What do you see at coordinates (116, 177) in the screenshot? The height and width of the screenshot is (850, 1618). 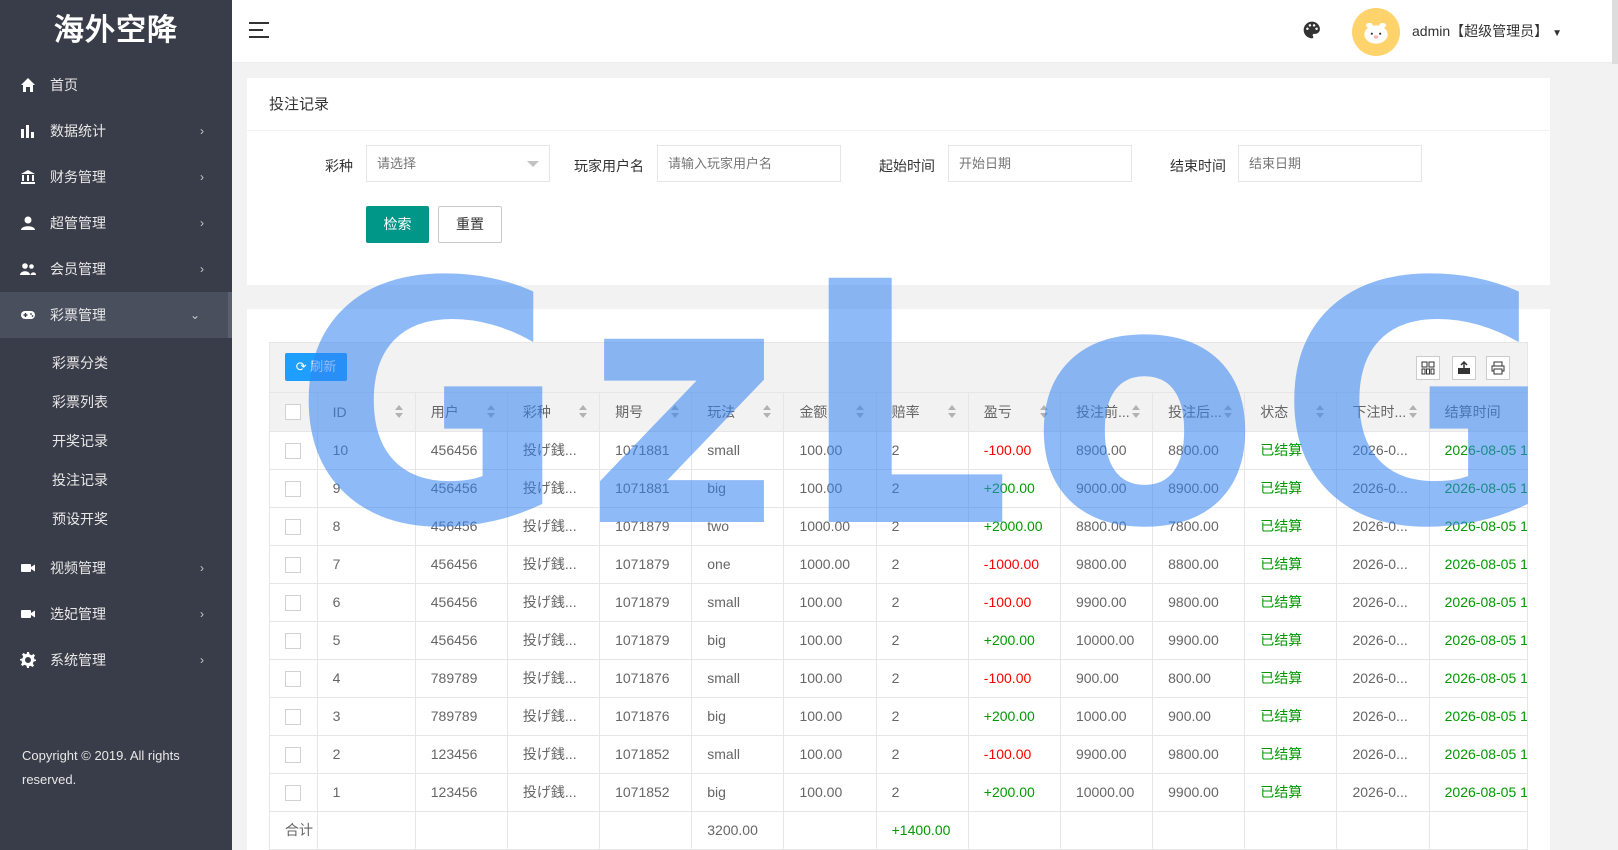 I see `sidebar-item-a2: 财务管理 ›` at bounding box center [116, 177].